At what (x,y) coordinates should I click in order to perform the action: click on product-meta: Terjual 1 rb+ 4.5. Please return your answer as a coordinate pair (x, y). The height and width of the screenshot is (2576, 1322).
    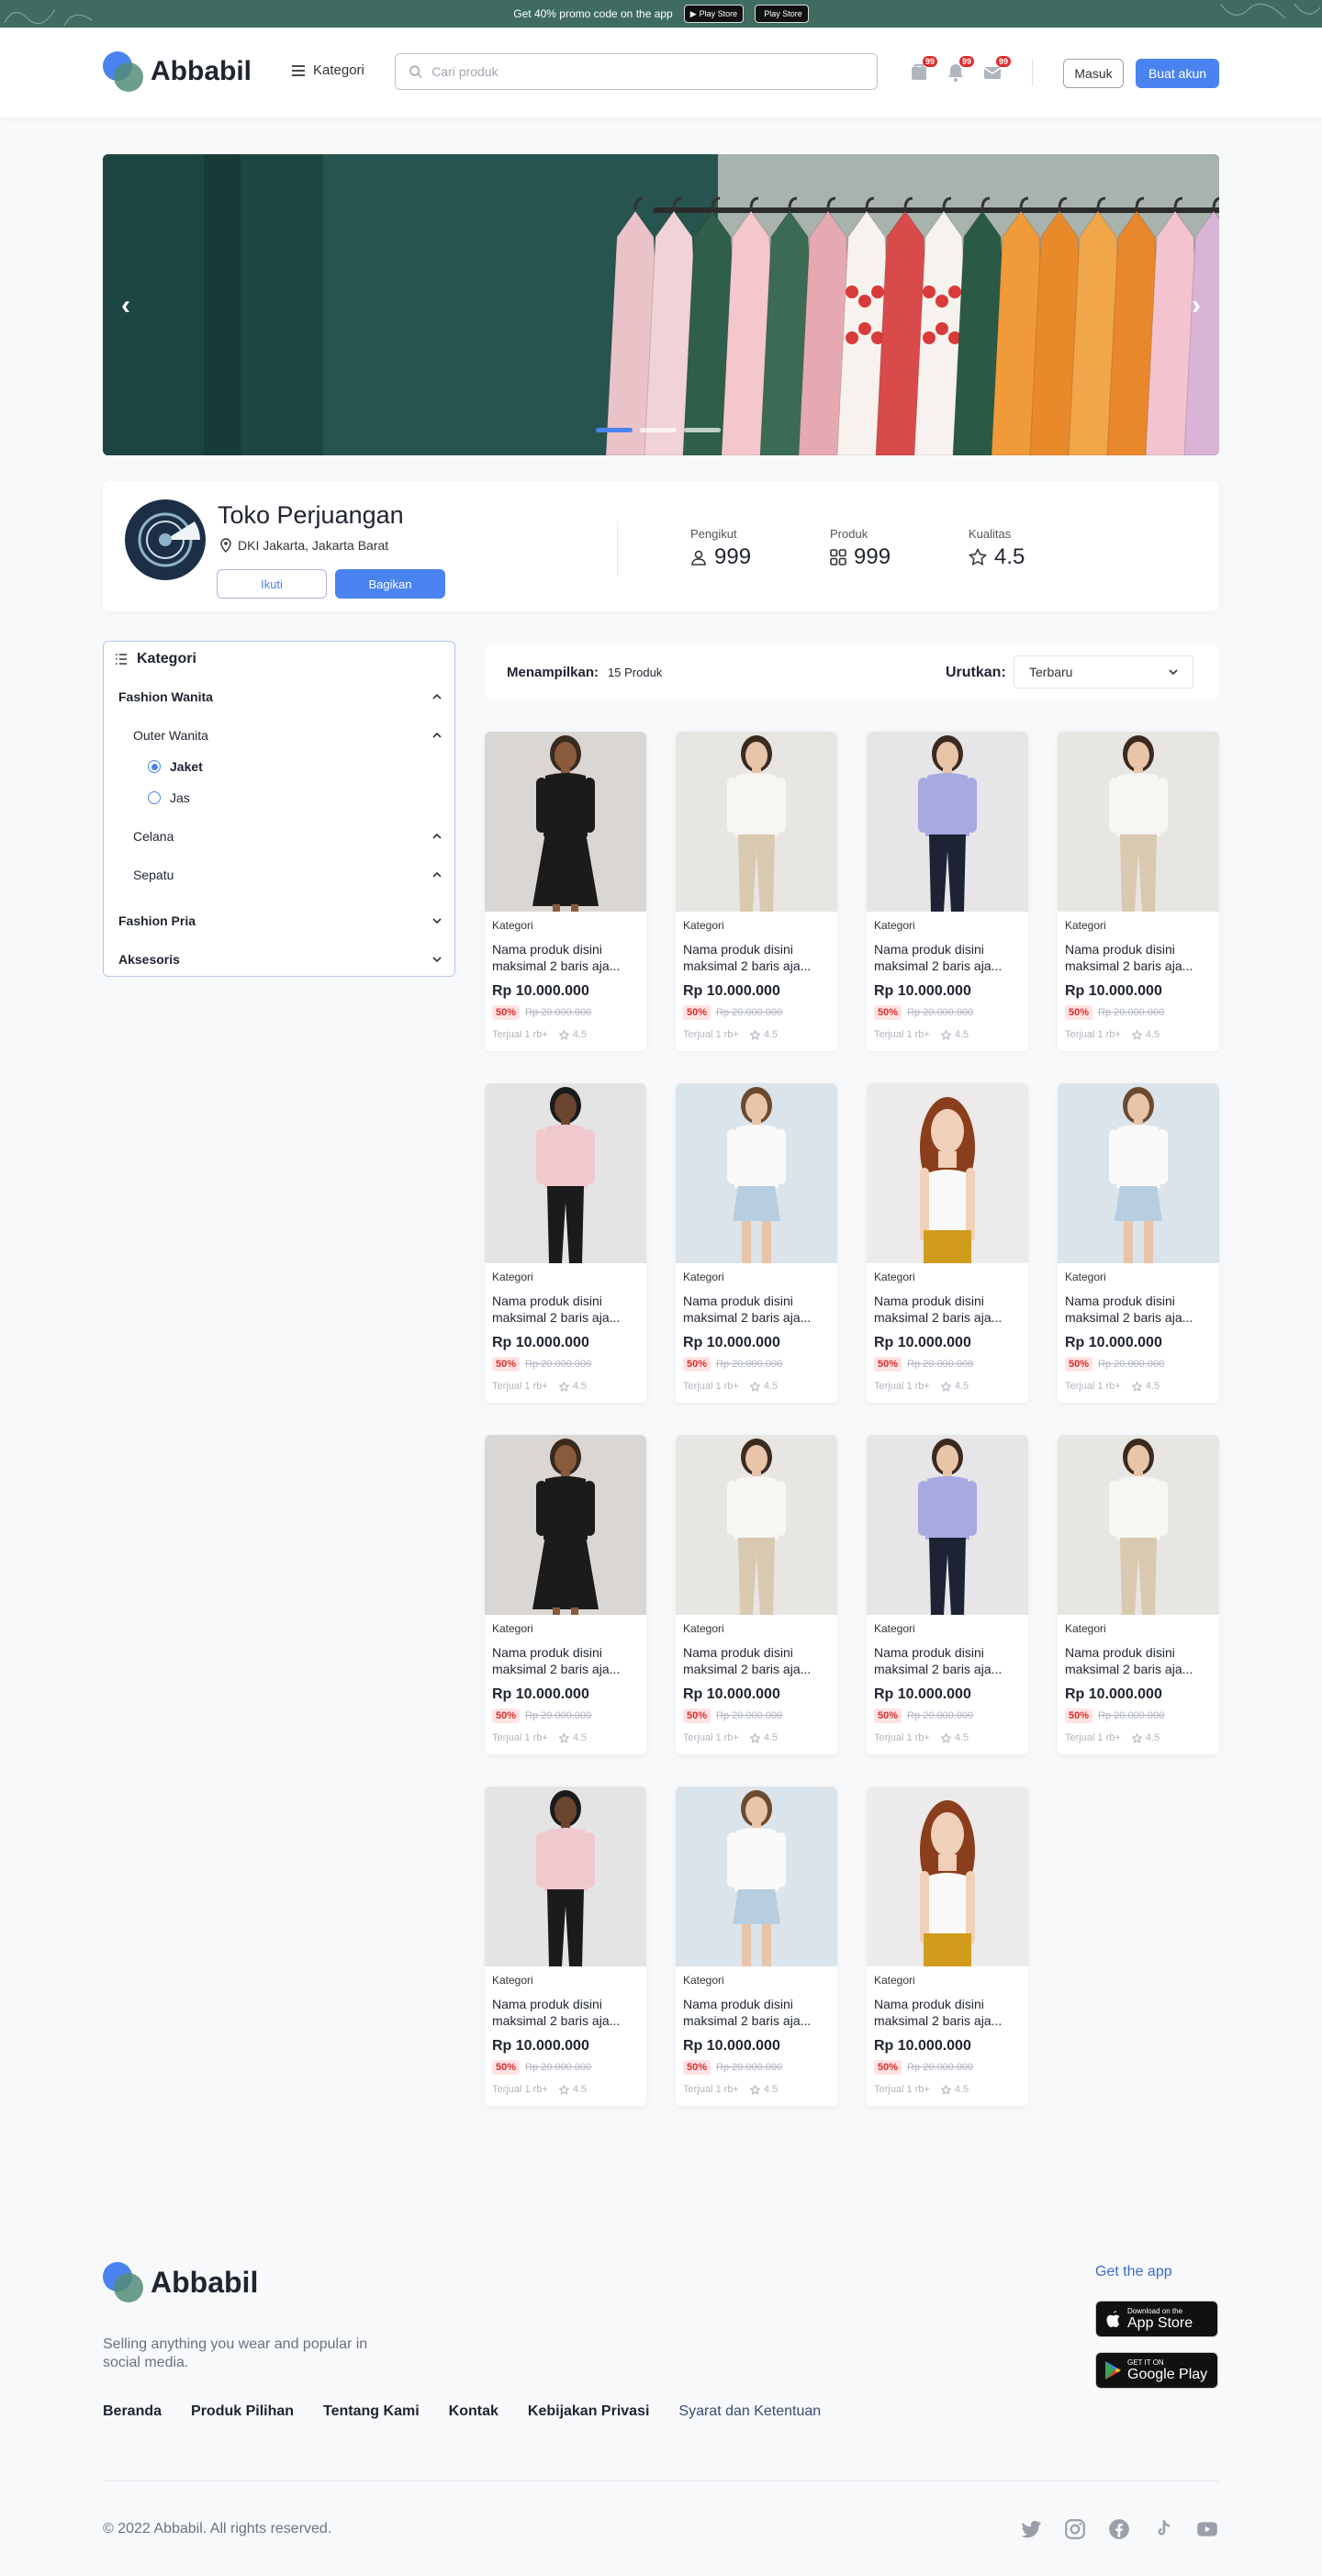
    Looking at the image, I should click on (539, 2089).